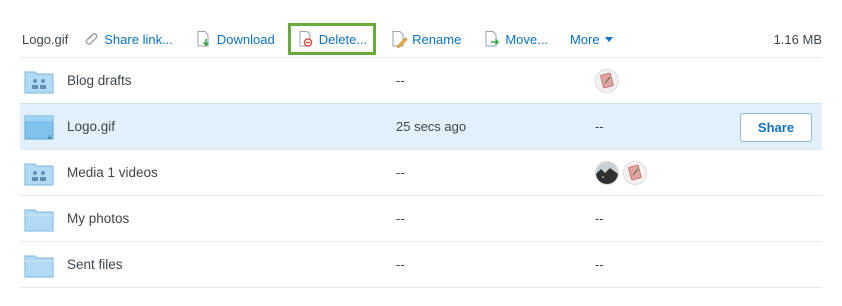 This screenshot has width=842, height=306. What do you see at coordinates (306, 39) in the screenshot?
I see `delete-icon` at bounding box center [306, 39].